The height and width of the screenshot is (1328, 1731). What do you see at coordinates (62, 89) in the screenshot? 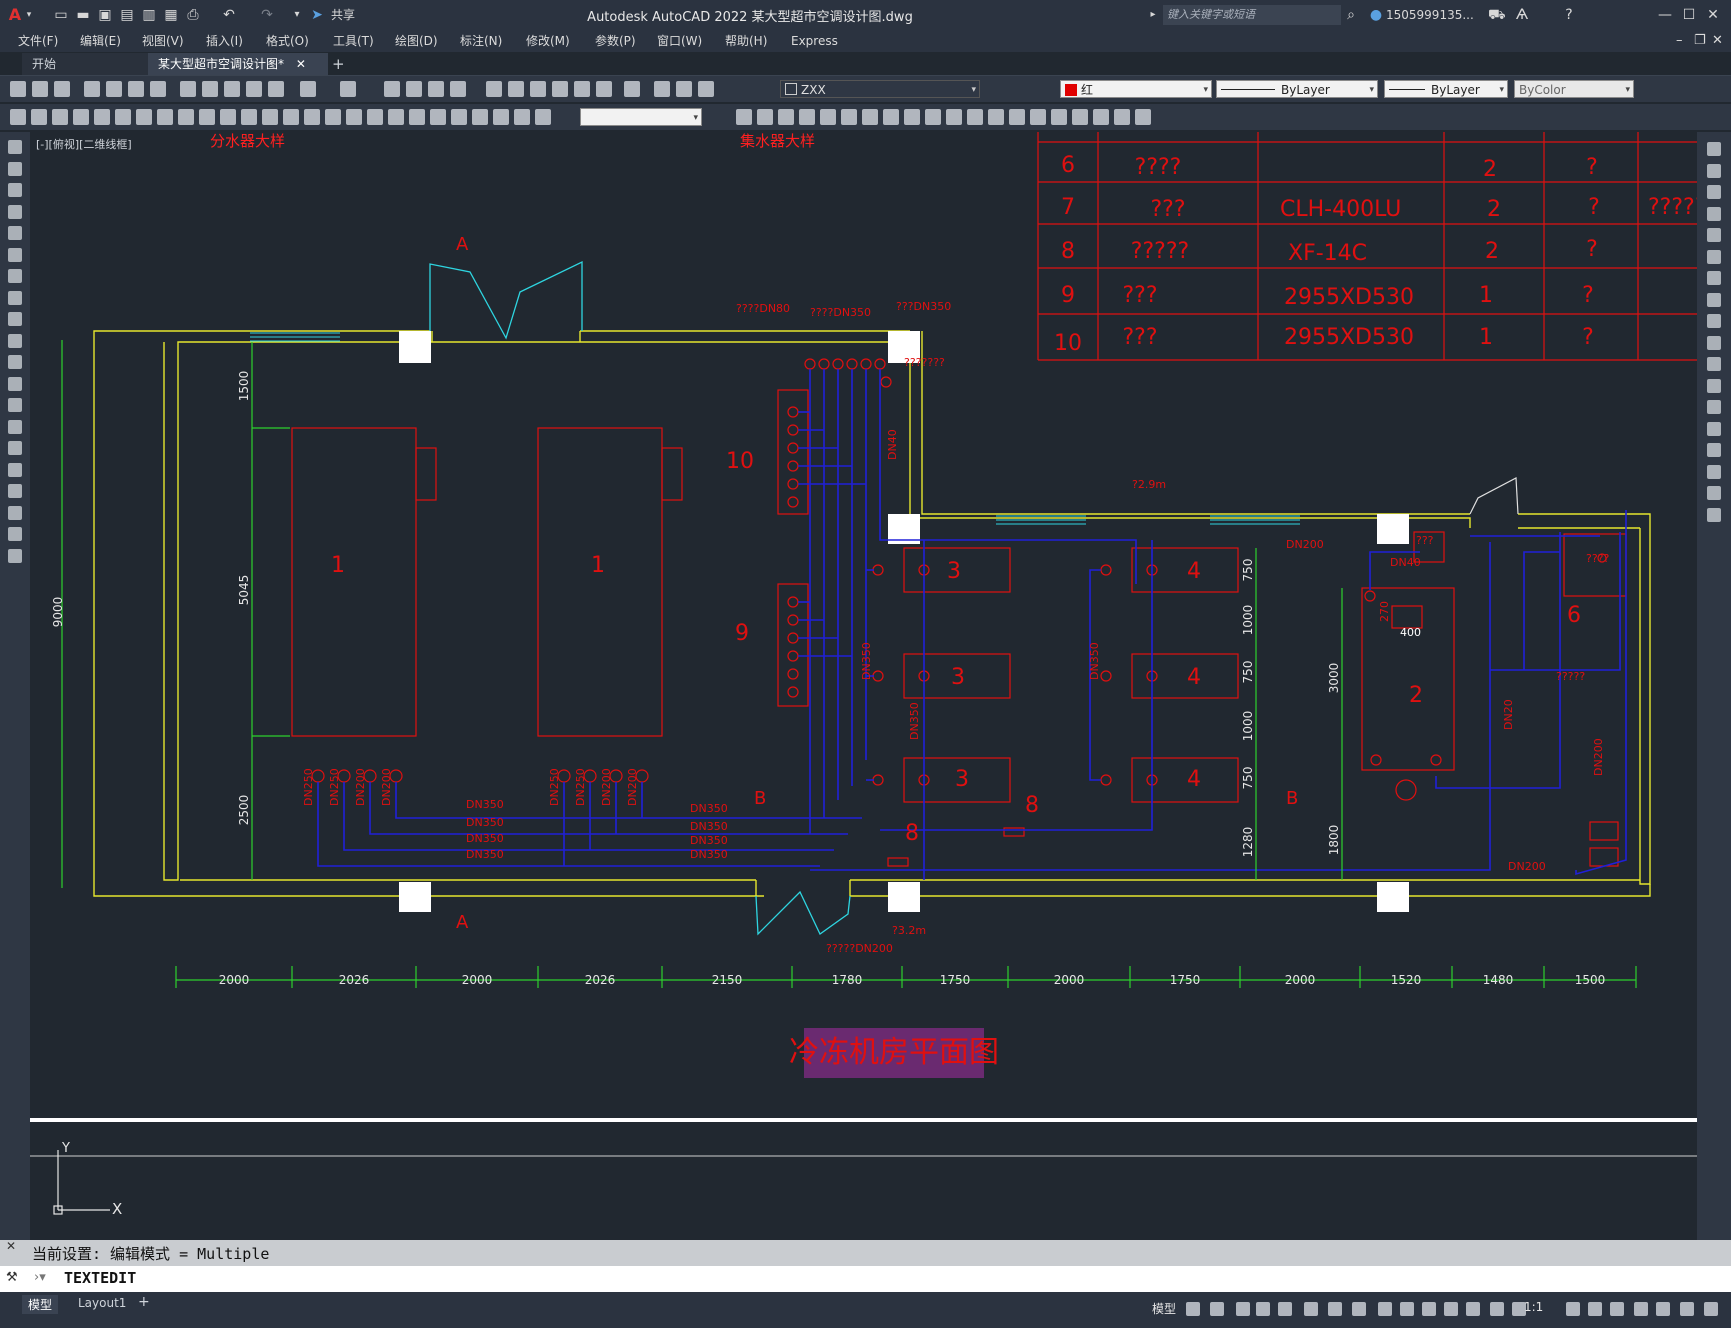
I see `save-icon` at bounding box center [62, 89].